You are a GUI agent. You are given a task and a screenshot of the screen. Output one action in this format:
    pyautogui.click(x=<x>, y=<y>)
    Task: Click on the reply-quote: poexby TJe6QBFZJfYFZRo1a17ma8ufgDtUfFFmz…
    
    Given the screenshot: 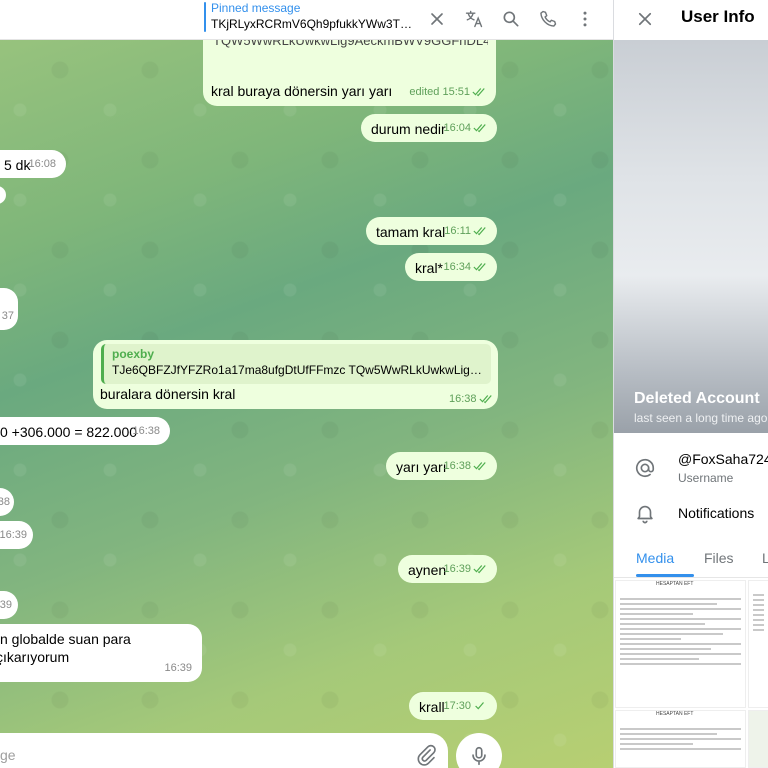 What is the action you would take?
    pyautogui.click(x=296, y=364)
    